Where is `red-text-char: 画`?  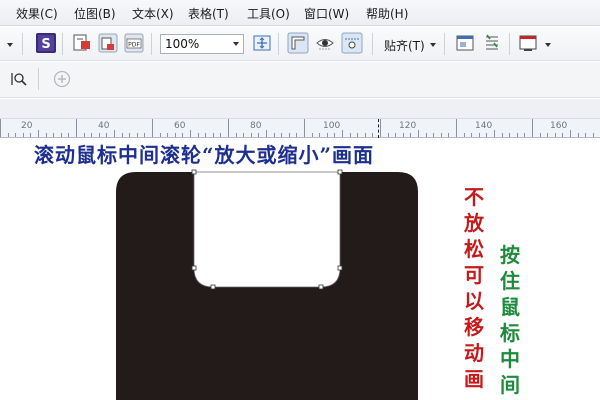 red-text-char: 画 is located at coordinates (474, 379).